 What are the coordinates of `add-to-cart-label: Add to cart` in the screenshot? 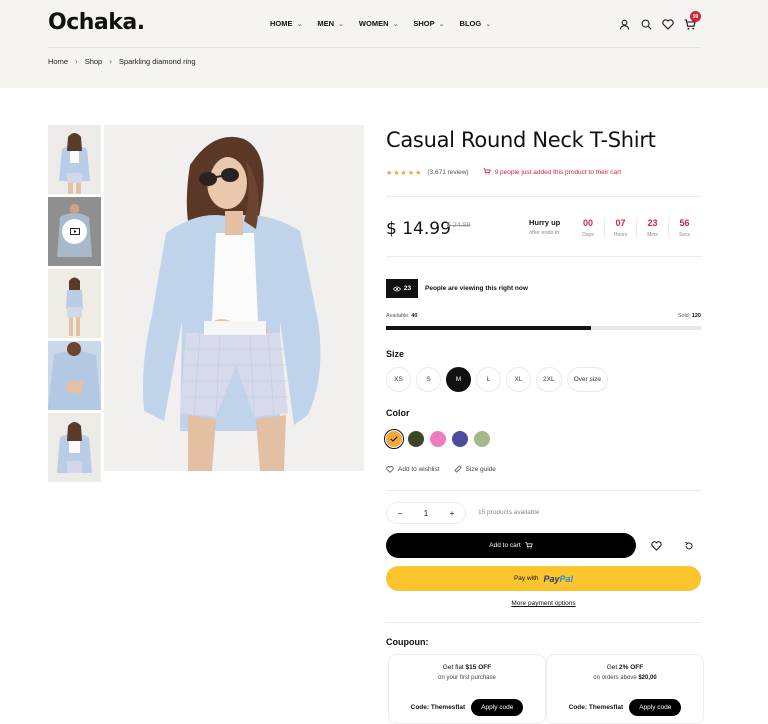 It's located at (505, 545).